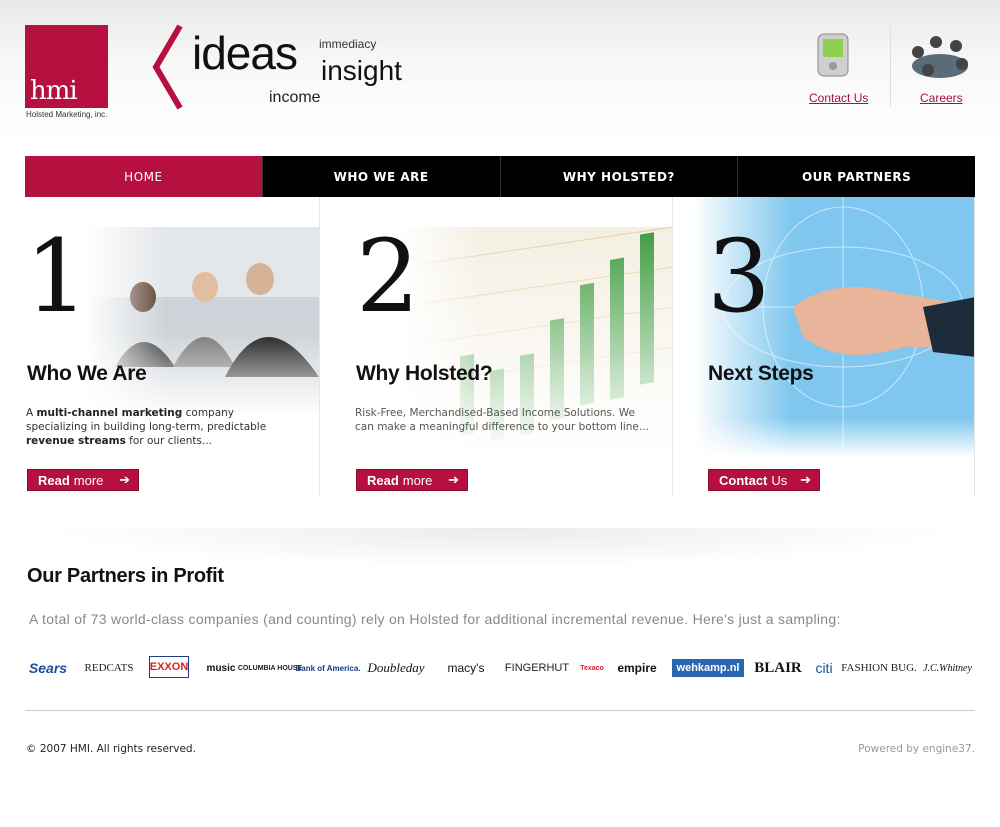  What do you see at coordinates (396, 667) in the screenshot?
I see `partner-logo-doubleday: Doubleday` at bounding box center [396, 667].